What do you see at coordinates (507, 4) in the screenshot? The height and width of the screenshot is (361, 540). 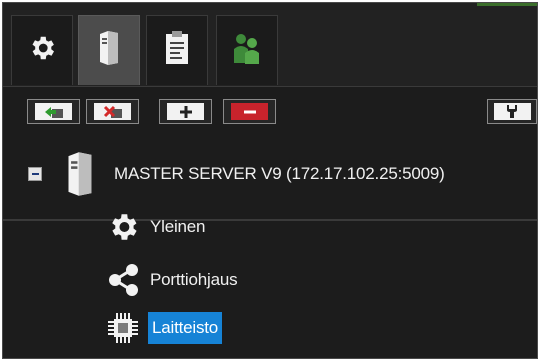 I see `green-indicator` at bounding box center [507, 4].